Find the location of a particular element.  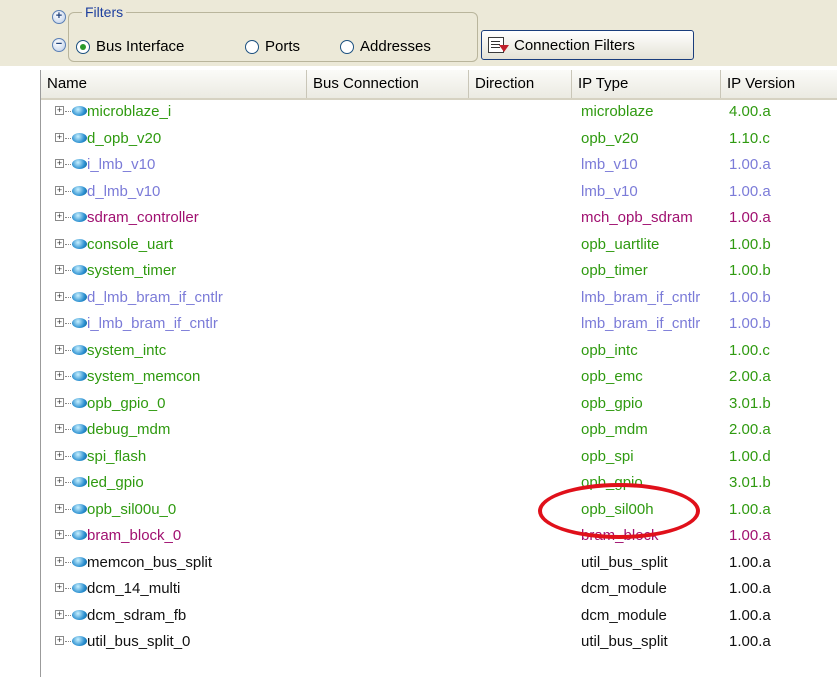

column-header-bus-connection: Bus Connection is located at coordinates (388, 84).